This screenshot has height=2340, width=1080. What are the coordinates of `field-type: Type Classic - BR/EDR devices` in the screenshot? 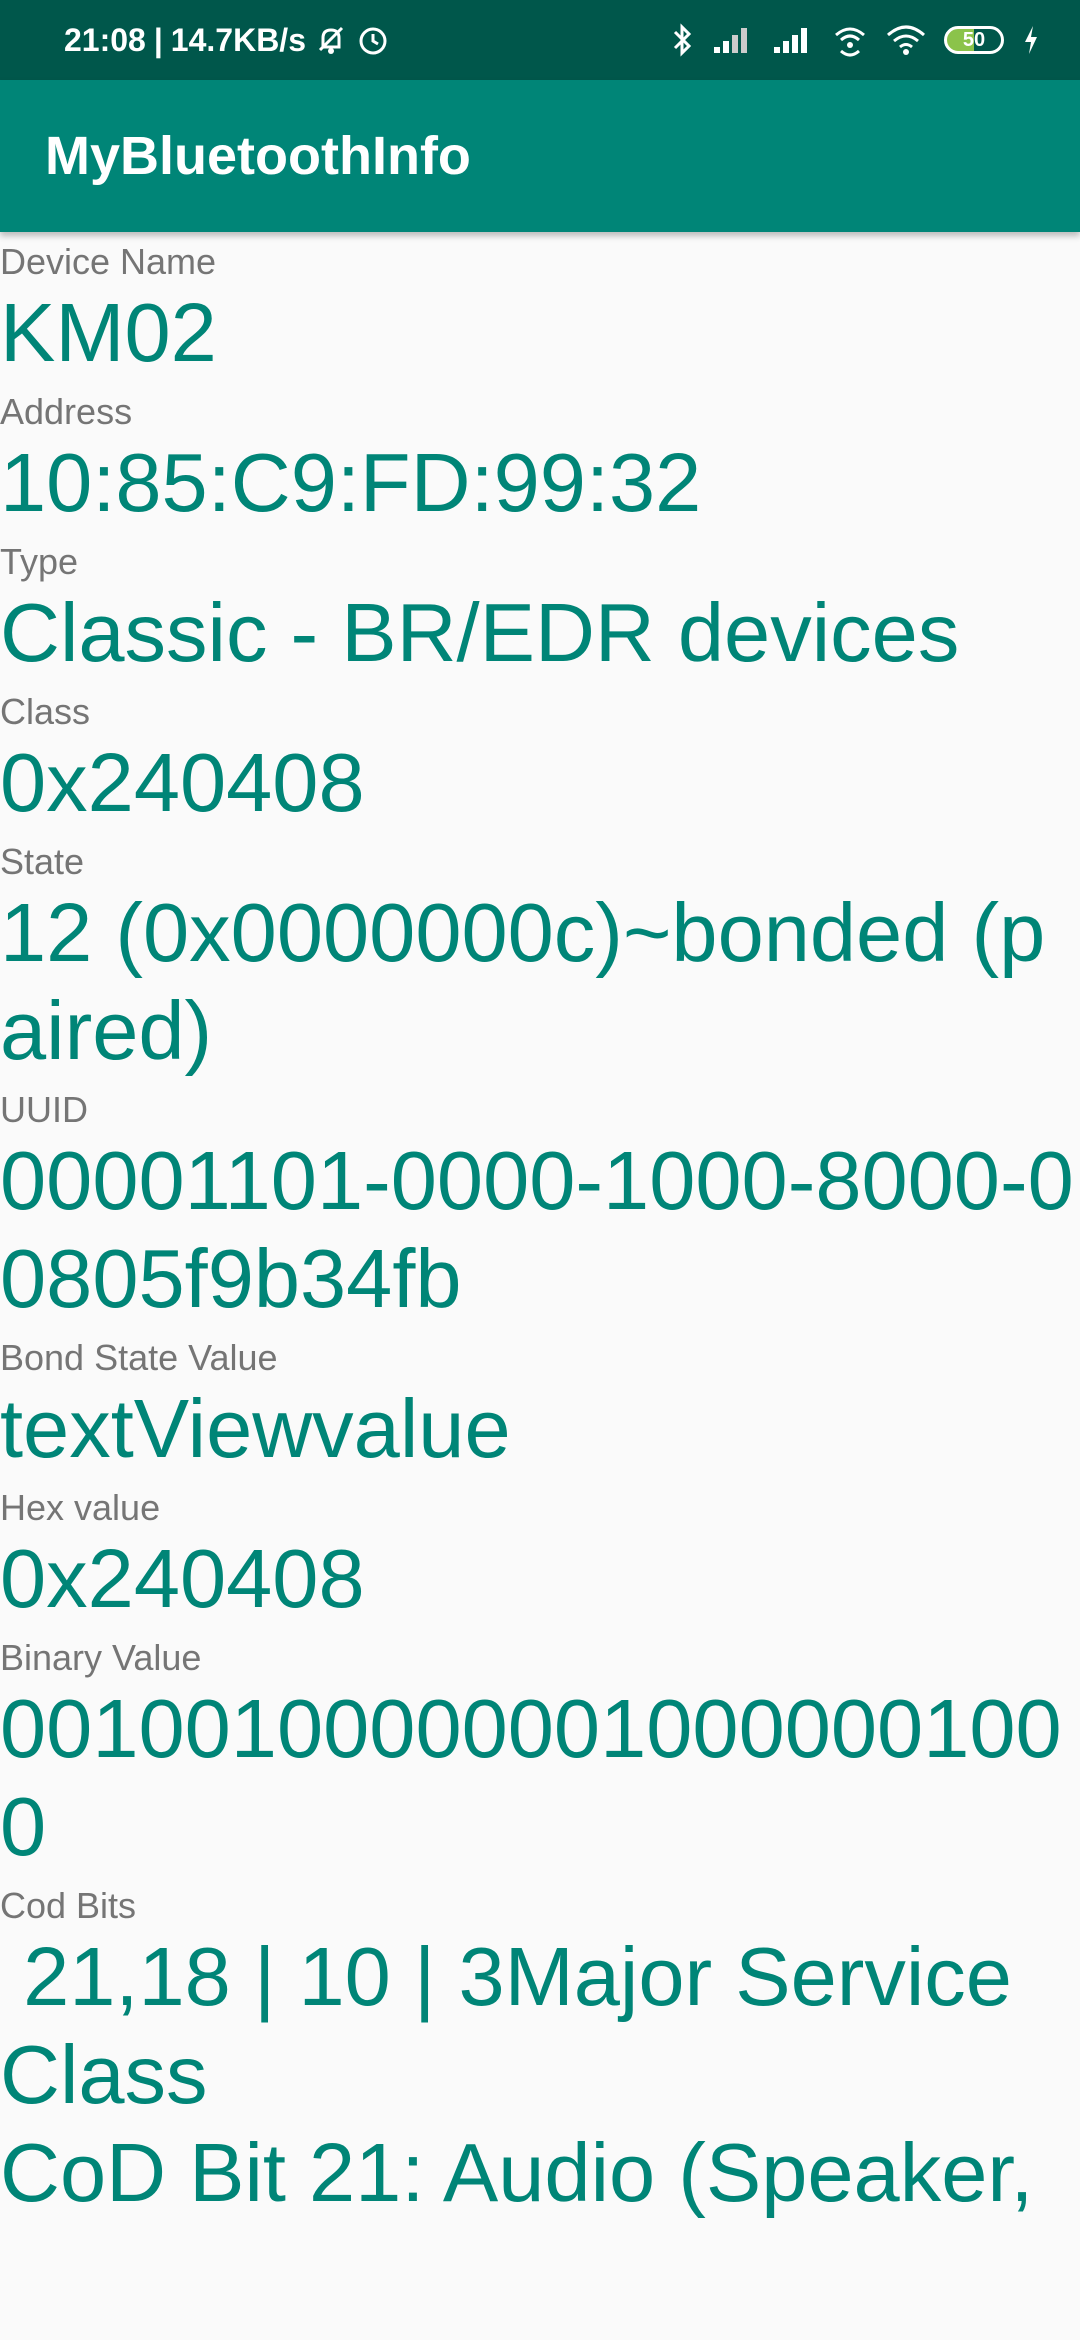 It's located at (540, 611).